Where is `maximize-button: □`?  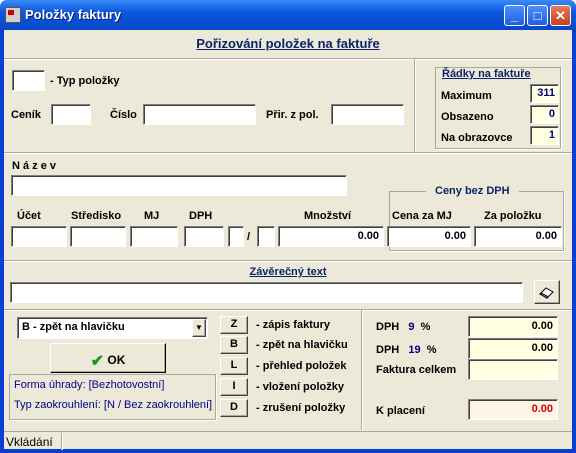 maximize-button: □ is located at coordinates (537, 15).